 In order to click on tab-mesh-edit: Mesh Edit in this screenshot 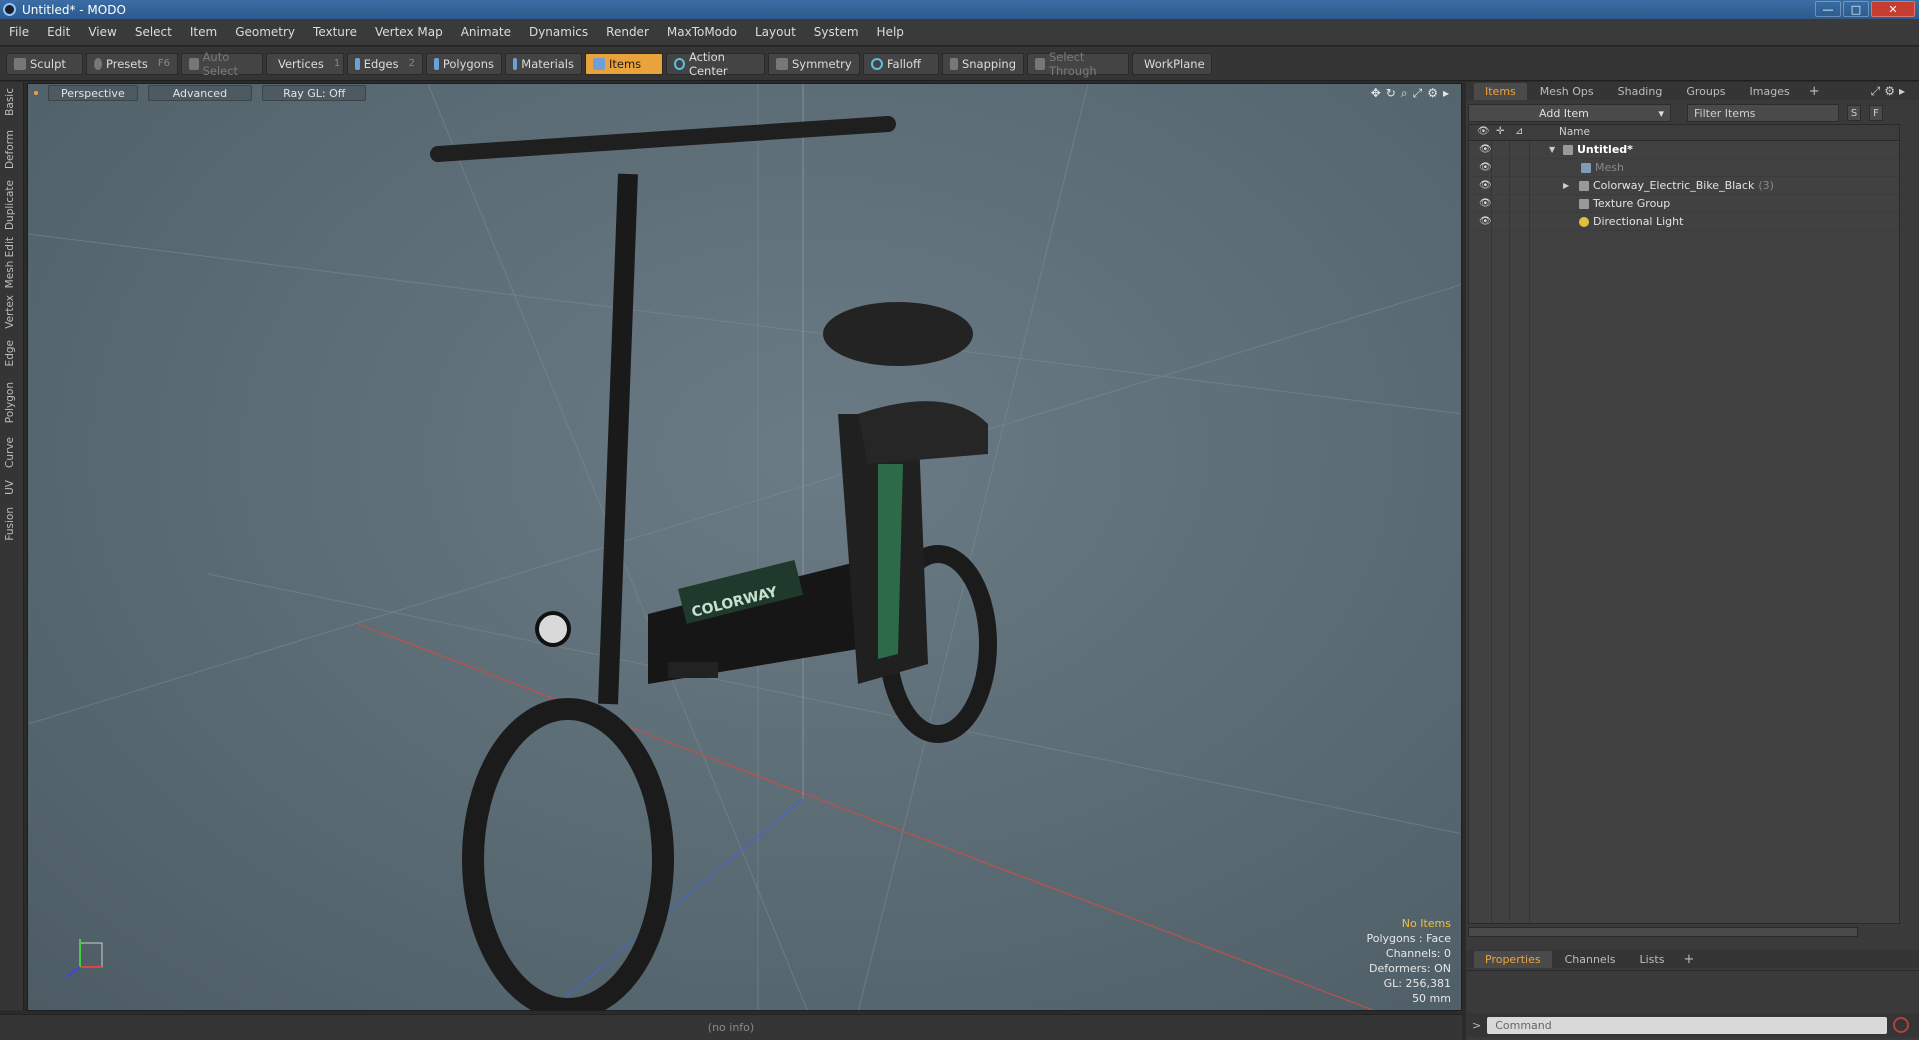, I will do `click(10, 262)`.